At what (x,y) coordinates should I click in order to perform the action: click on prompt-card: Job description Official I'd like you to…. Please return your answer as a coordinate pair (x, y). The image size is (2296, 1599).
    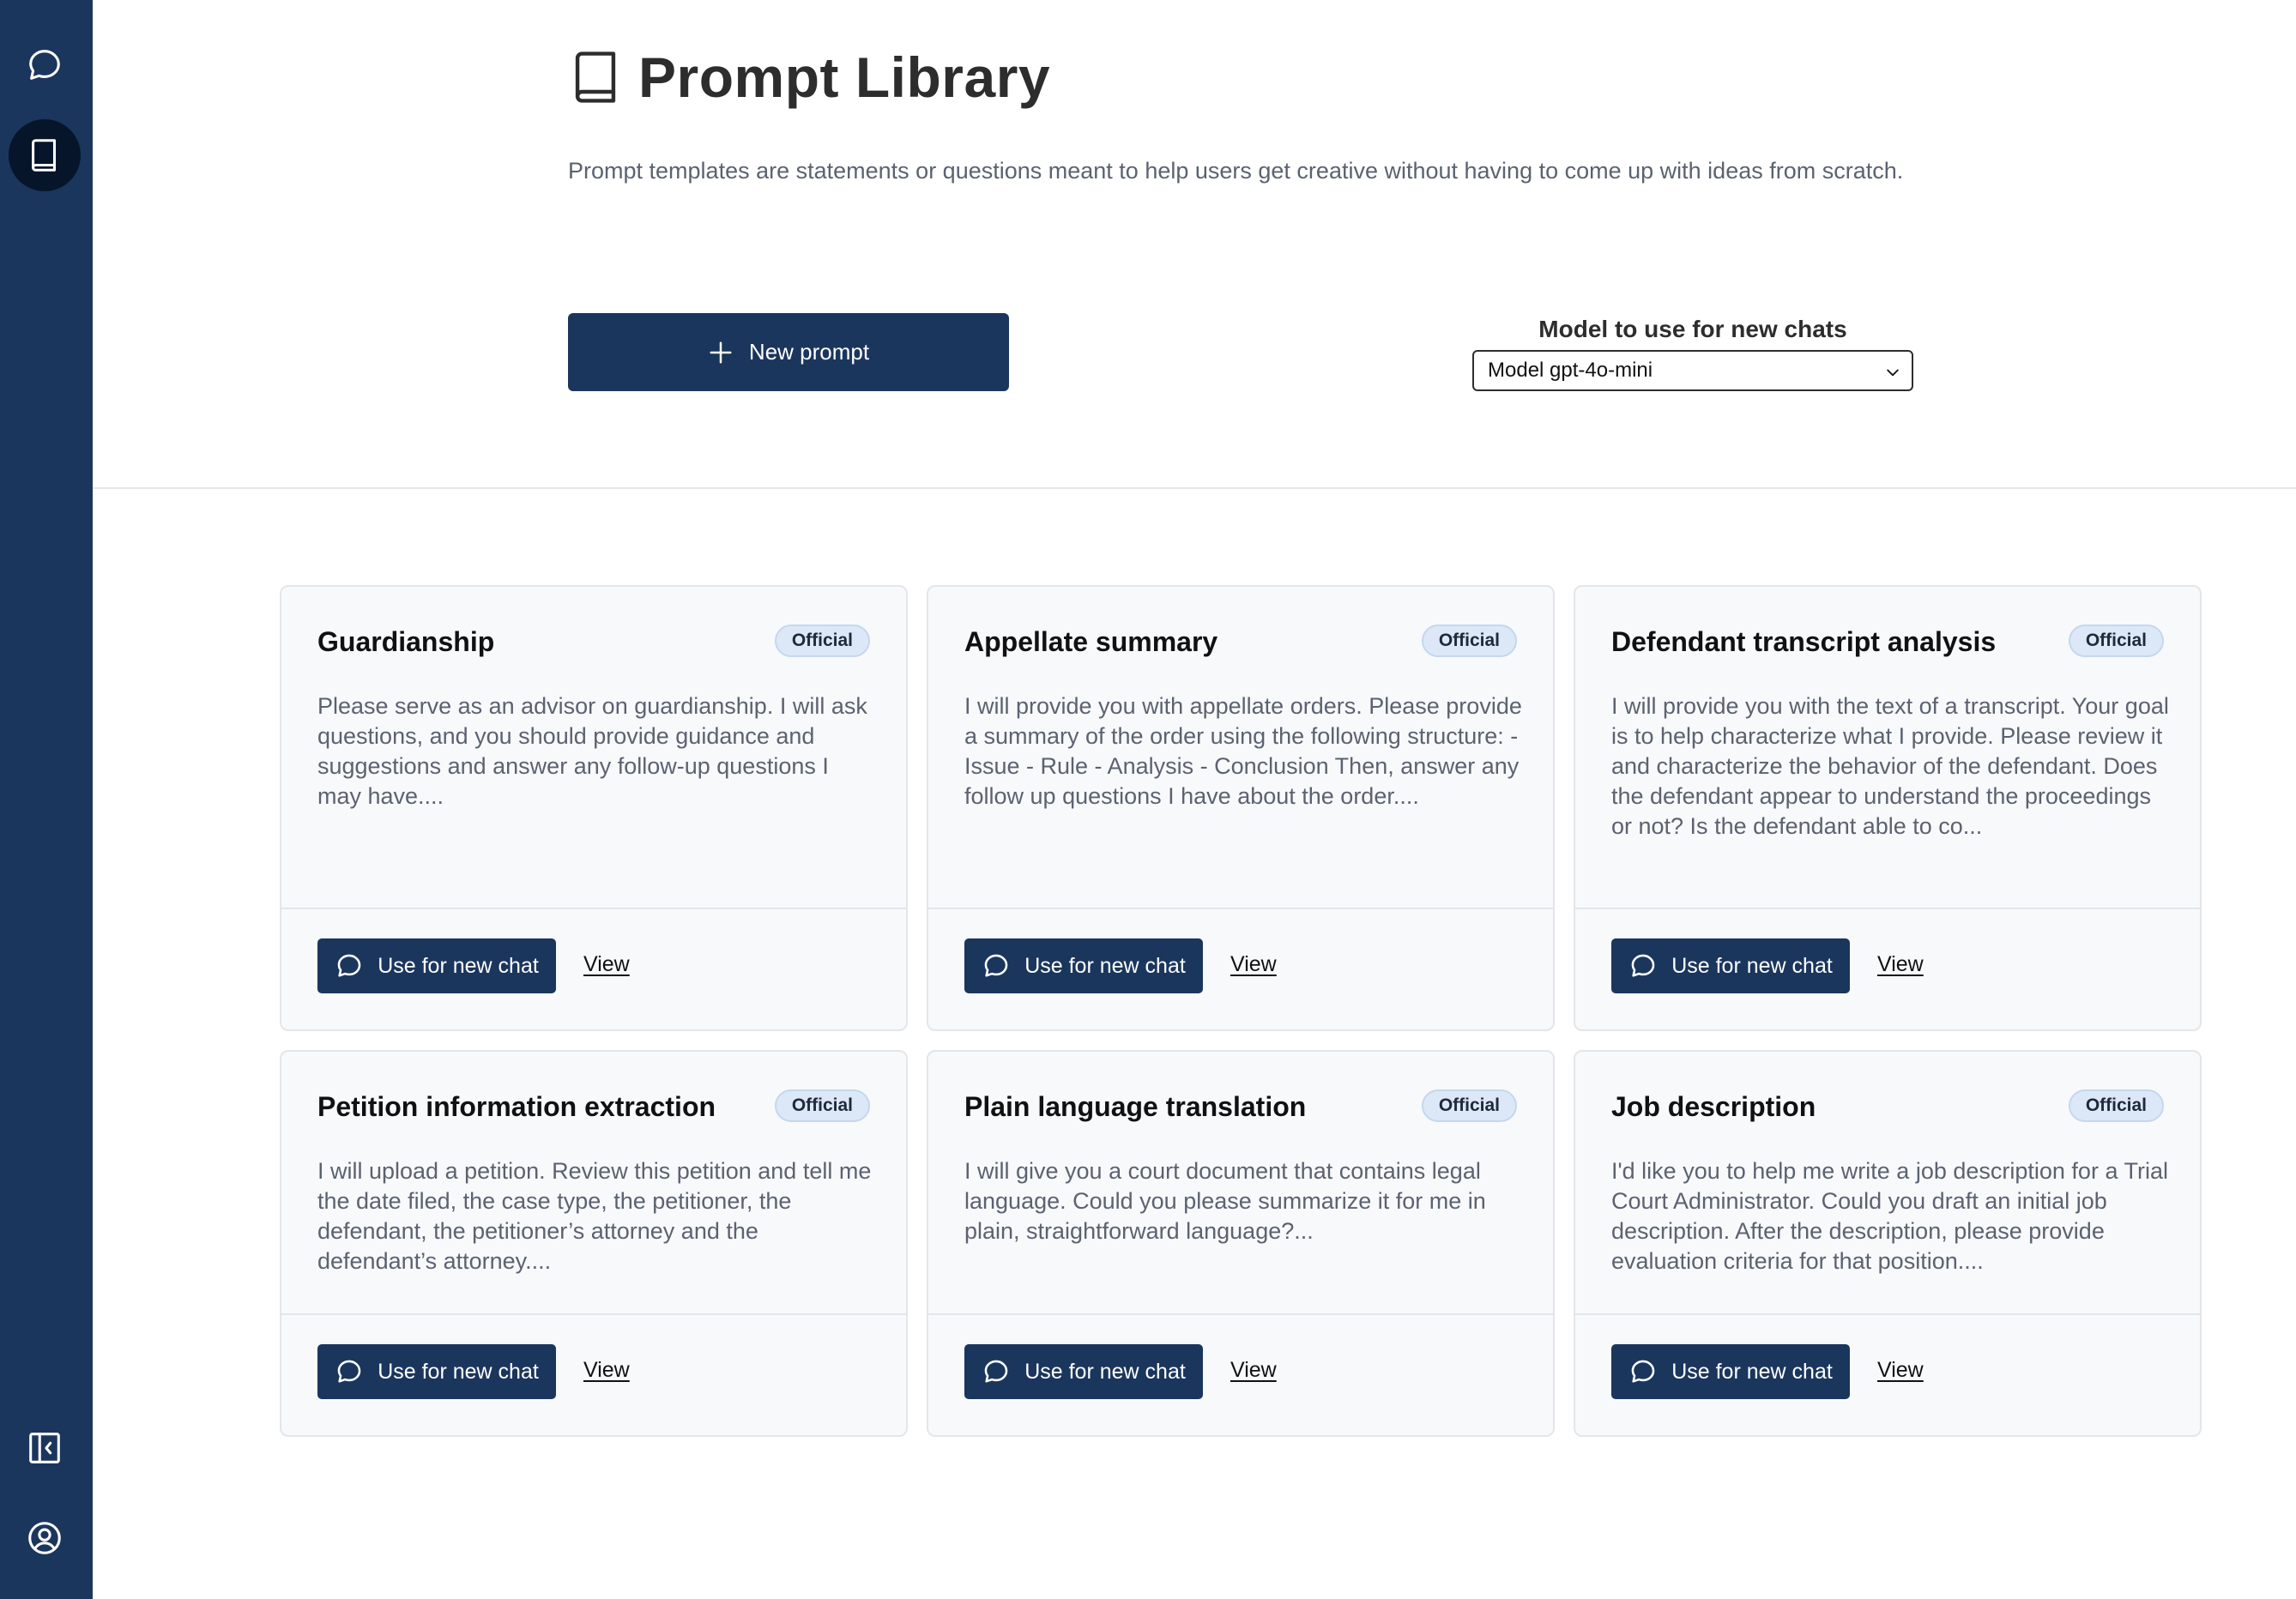
    Looking at the image, I should click on (1888, 1243).